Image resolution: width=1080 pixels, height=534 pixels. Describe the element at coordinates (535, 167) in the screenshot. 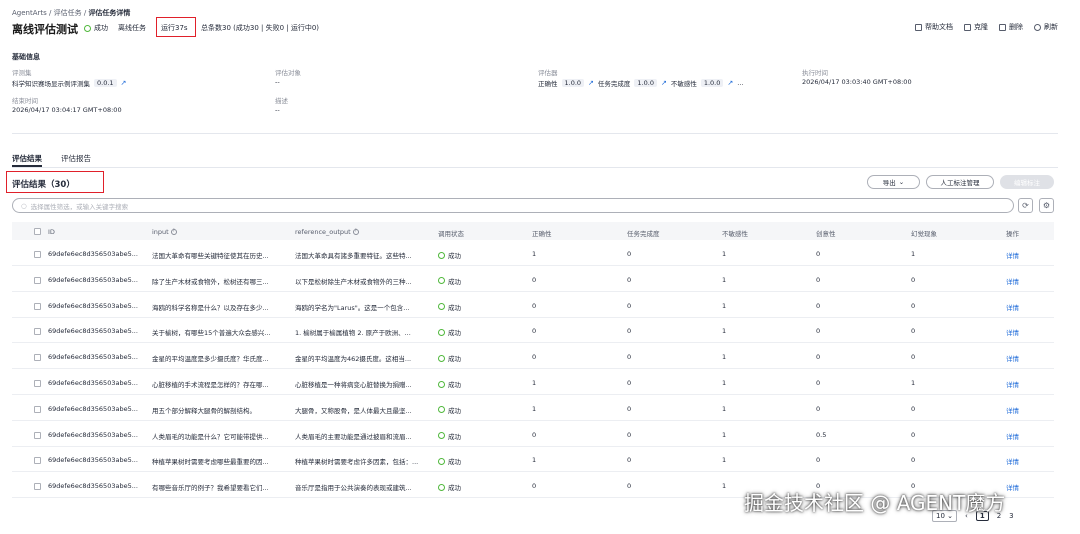

I see `tabs-border` at that location.